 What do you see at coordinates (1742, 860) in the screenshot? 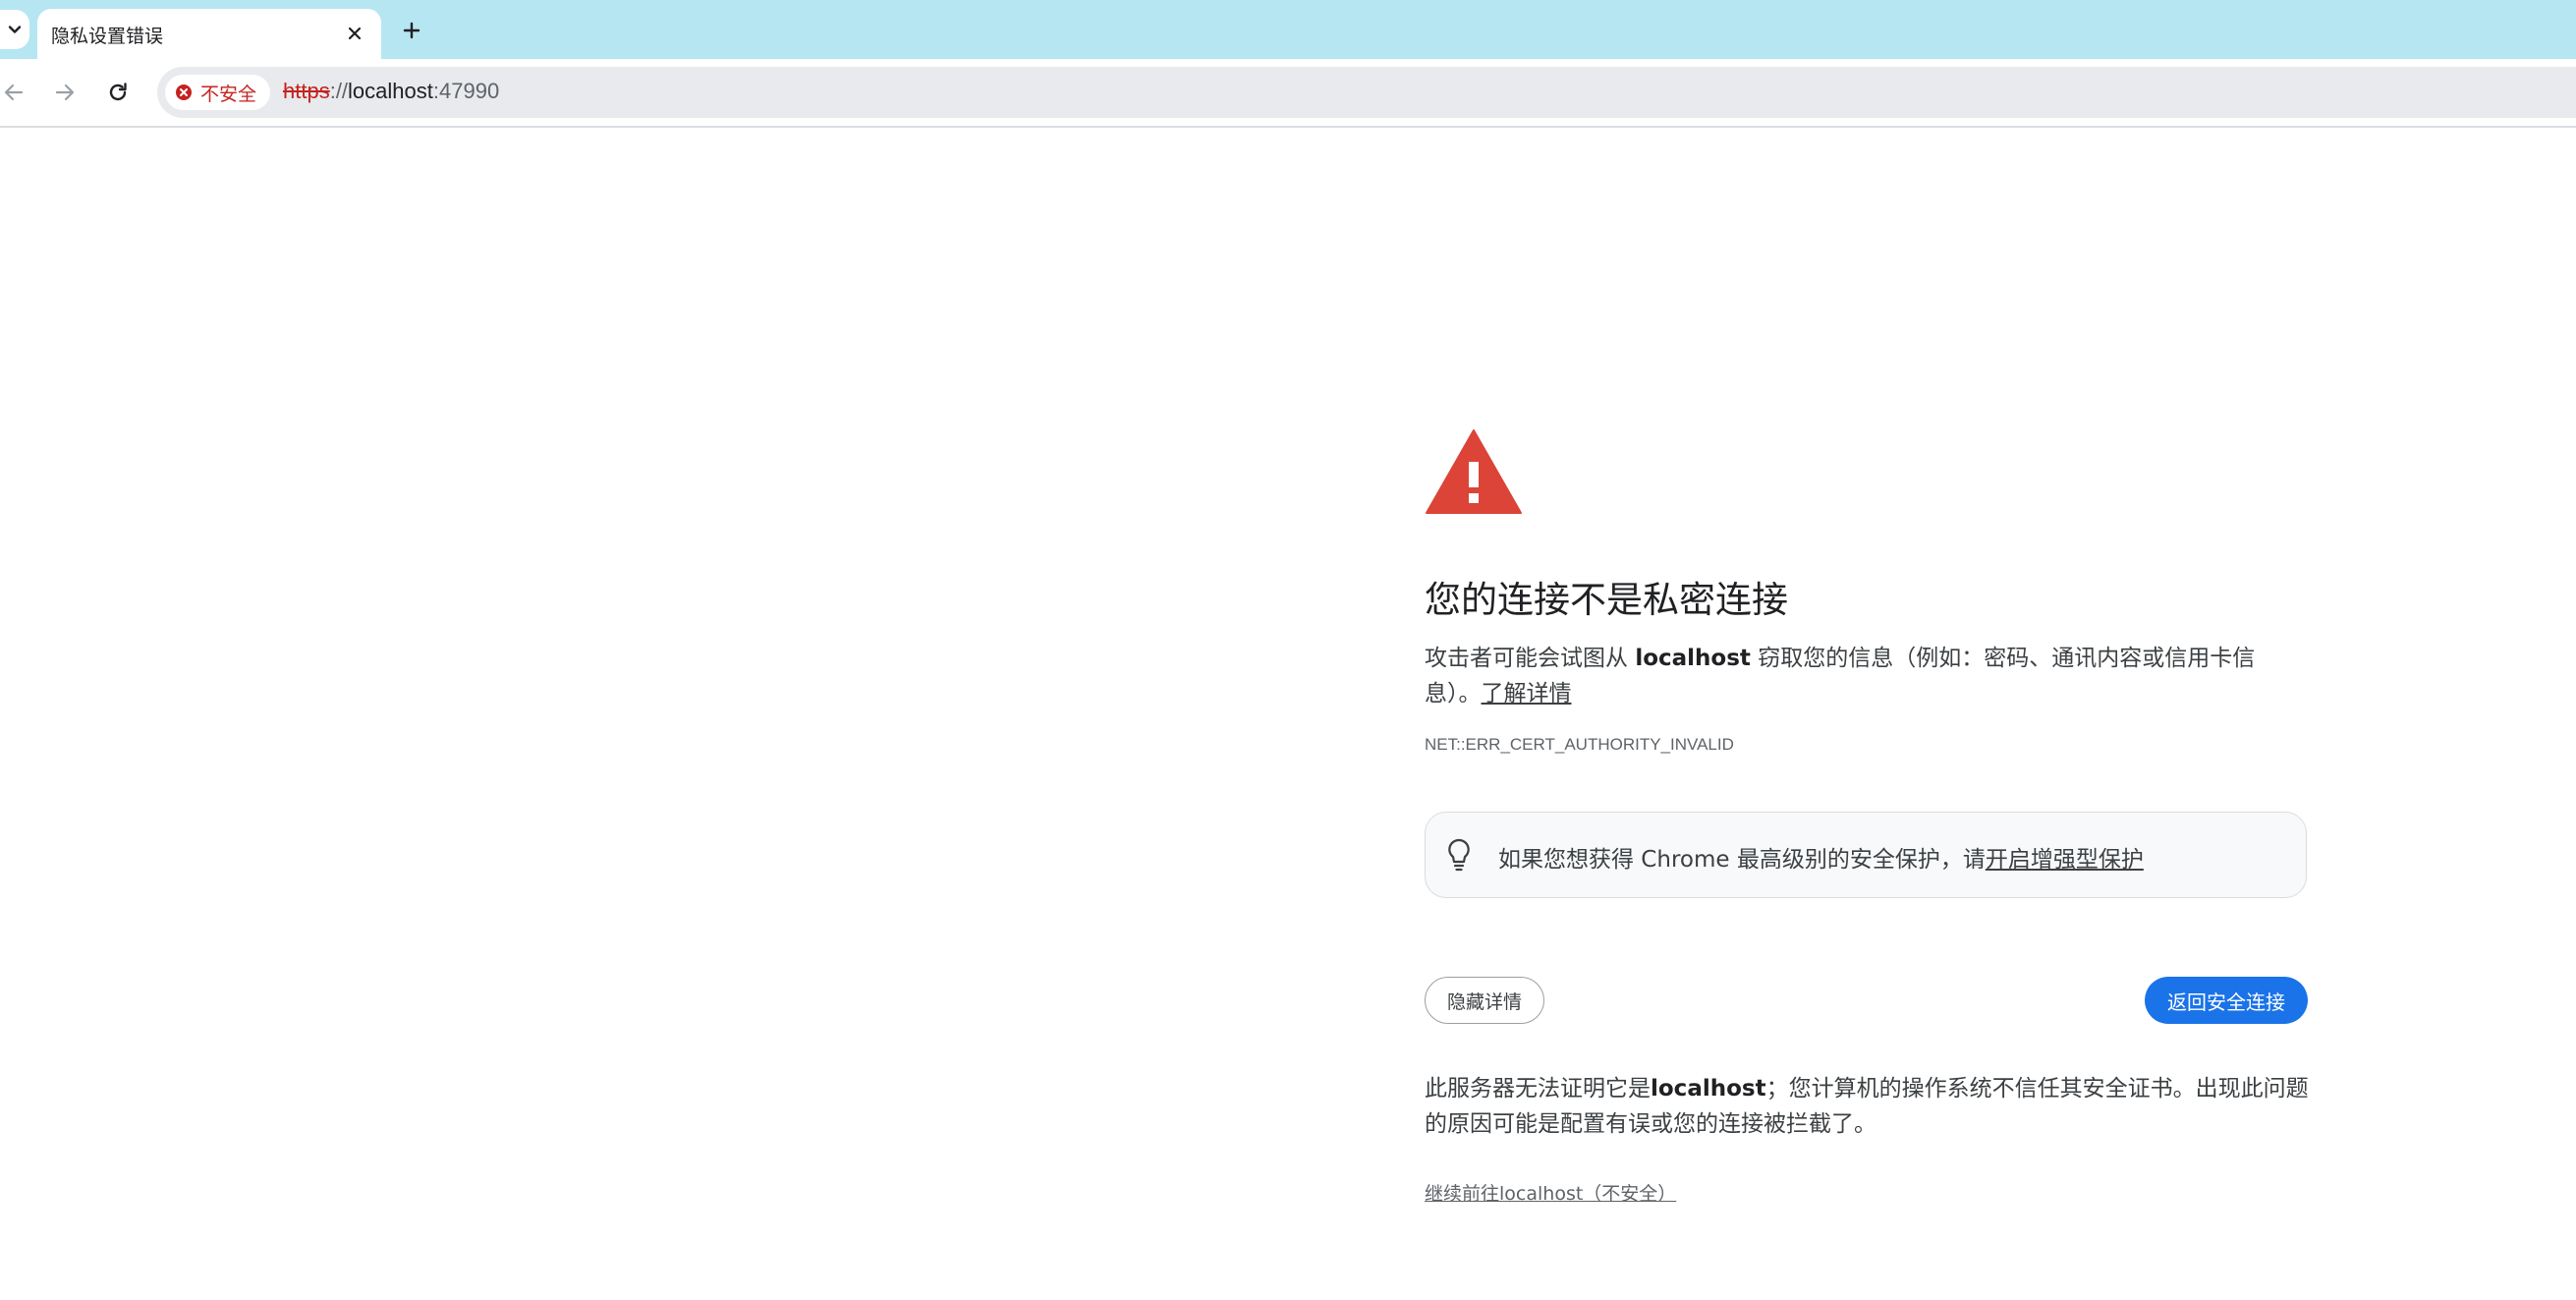
I see `promo-message: 如果您想获得 Chrome 最高级别的安全保护，请` at bounding box center [1742, 860].